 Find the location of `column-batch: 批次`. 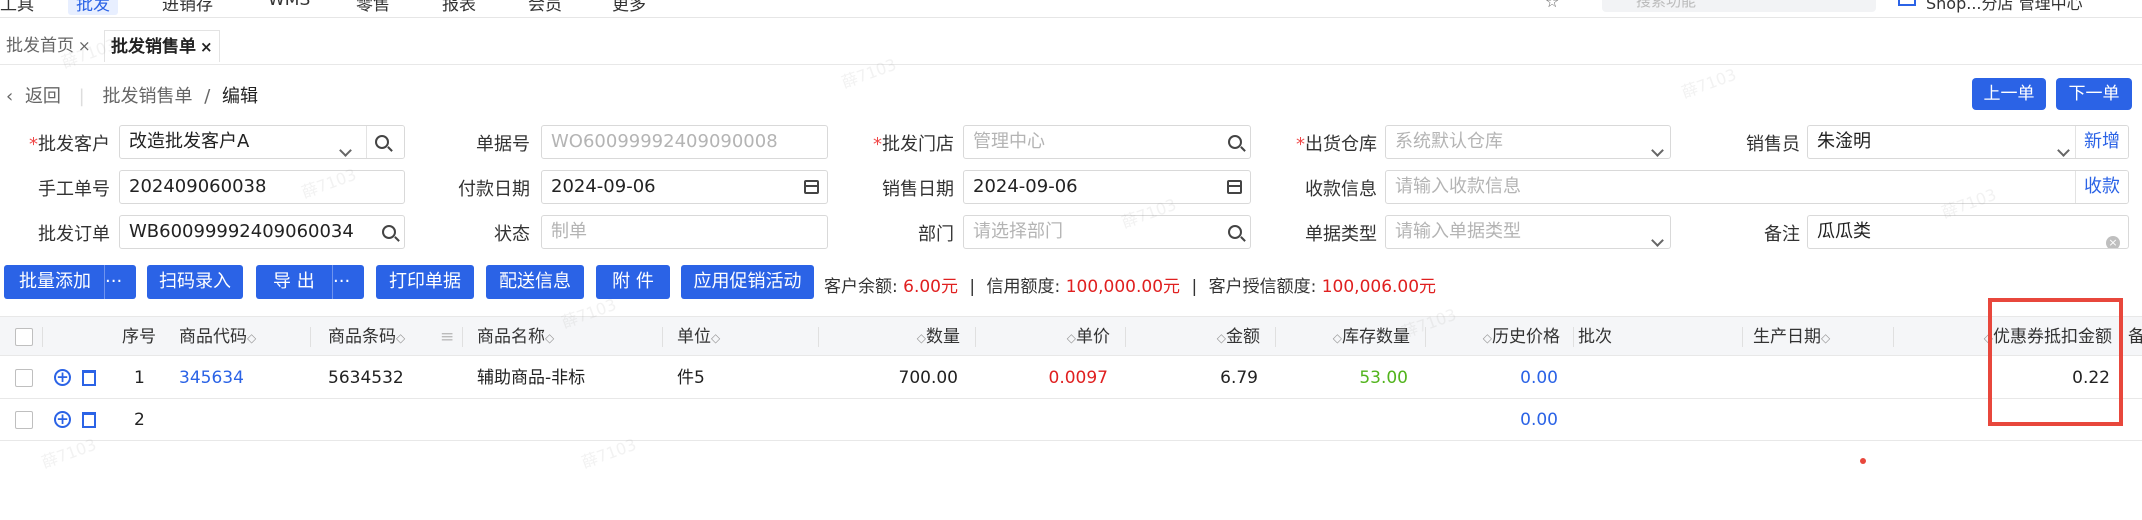

column-batch: 批次 is located at coordinates (1595, 337).